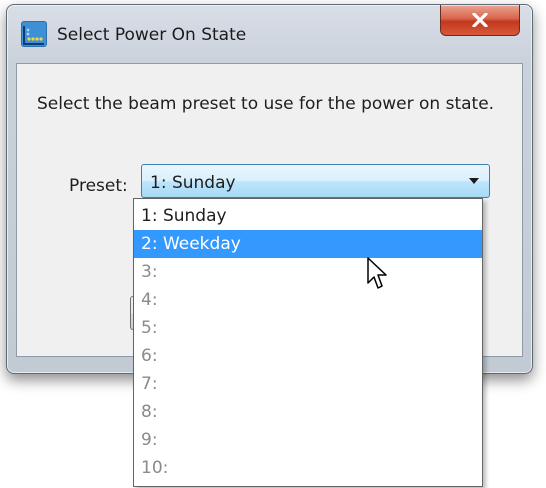  What do you see at coordinates (308, 328) in the screenshot?
I see `preset-option-5: 5:` at bounding box center [308, 328].